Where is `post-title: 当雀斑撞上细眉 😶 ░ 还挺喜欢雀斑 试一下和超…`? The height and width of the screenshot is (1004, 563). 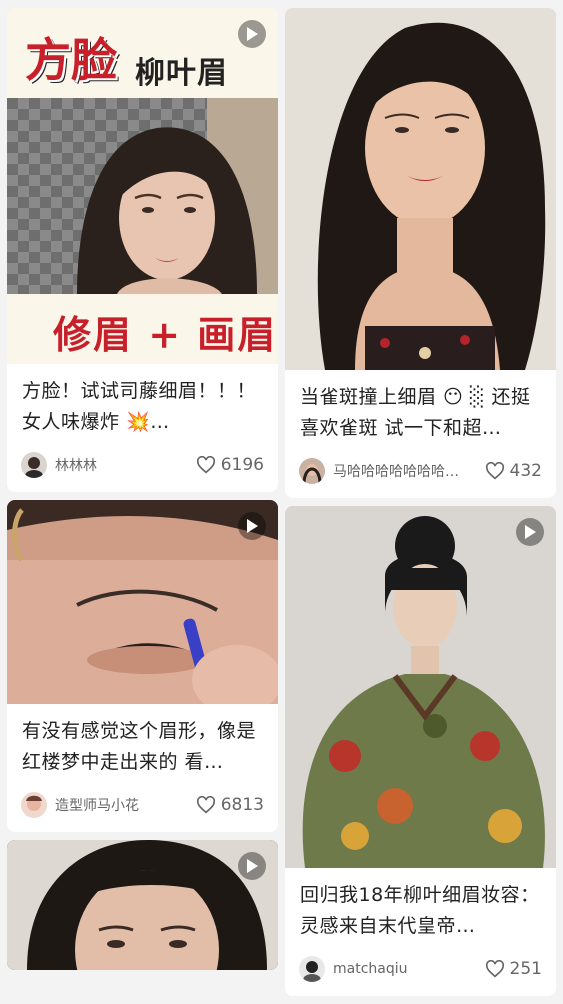
post-title: 当雀斑撞上细眉 😶 ░ 还挺喜欢雀斑 试一下和超… is located at coordinates (420, 407).